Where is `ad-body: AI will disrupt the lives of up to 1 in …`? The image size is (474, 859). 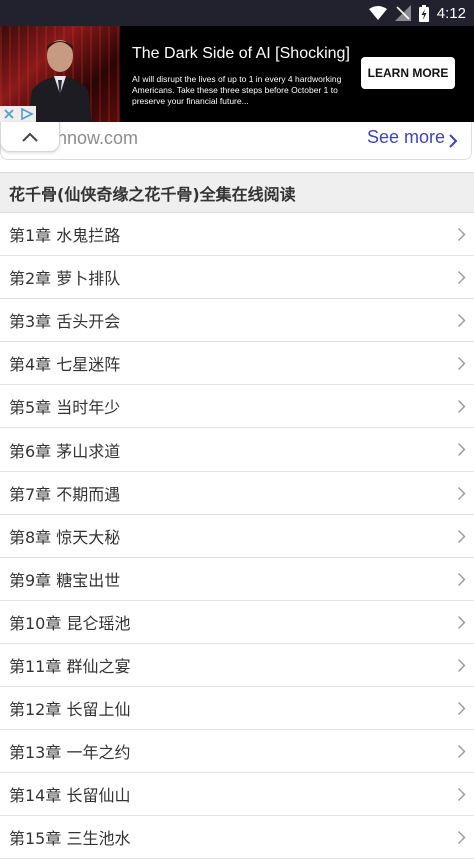
ad-body: AI will disrupt the lives of up to 1 in … is located at coordinates (241, 90).